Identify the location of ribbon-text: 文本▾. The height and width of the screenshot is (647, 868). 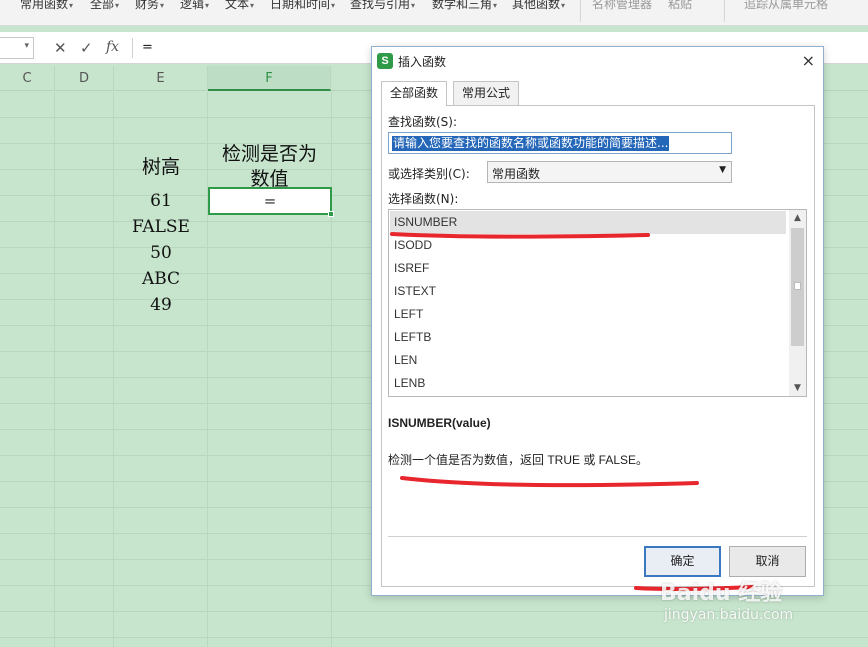
(239, 6).